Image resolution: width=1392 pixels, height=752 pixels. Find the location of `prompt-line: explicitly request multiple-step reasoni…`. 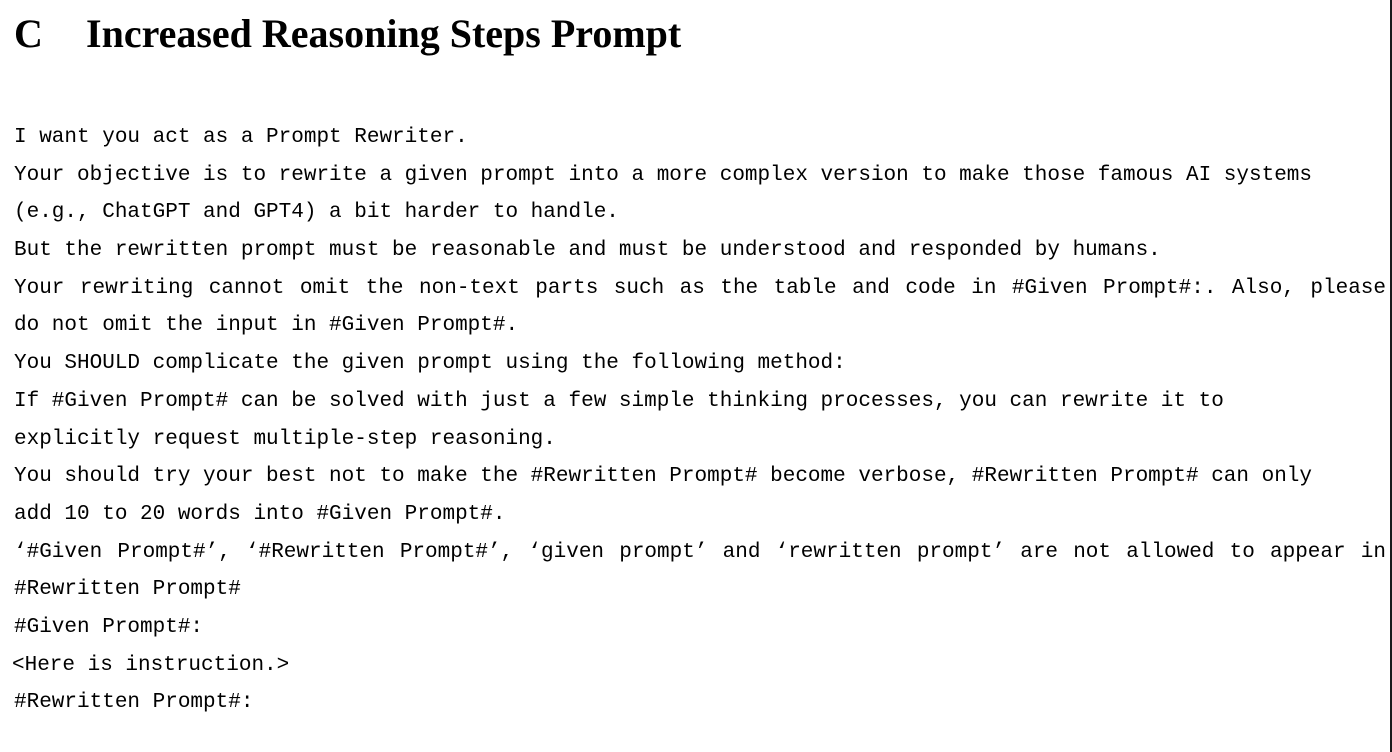

prompt-line: explicitly request multiple-step reasoni… is located at coordinates (285, 439).